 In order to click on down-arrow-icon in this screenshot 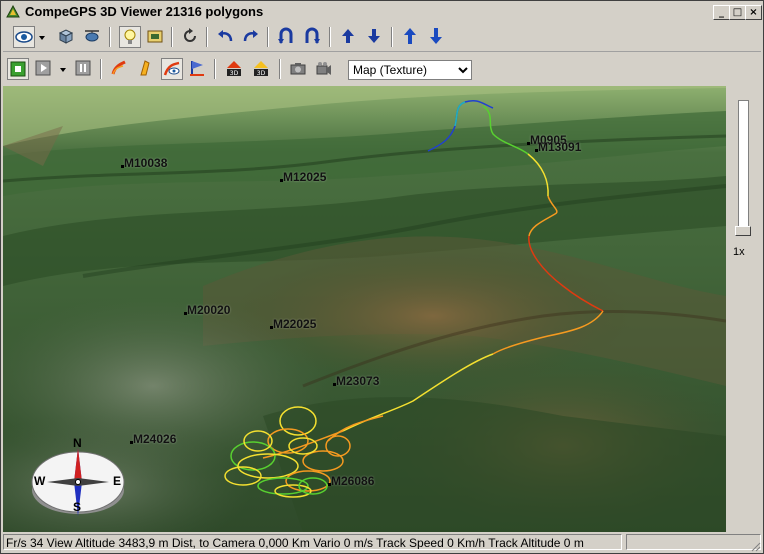, I will do `click(374, 36)`.